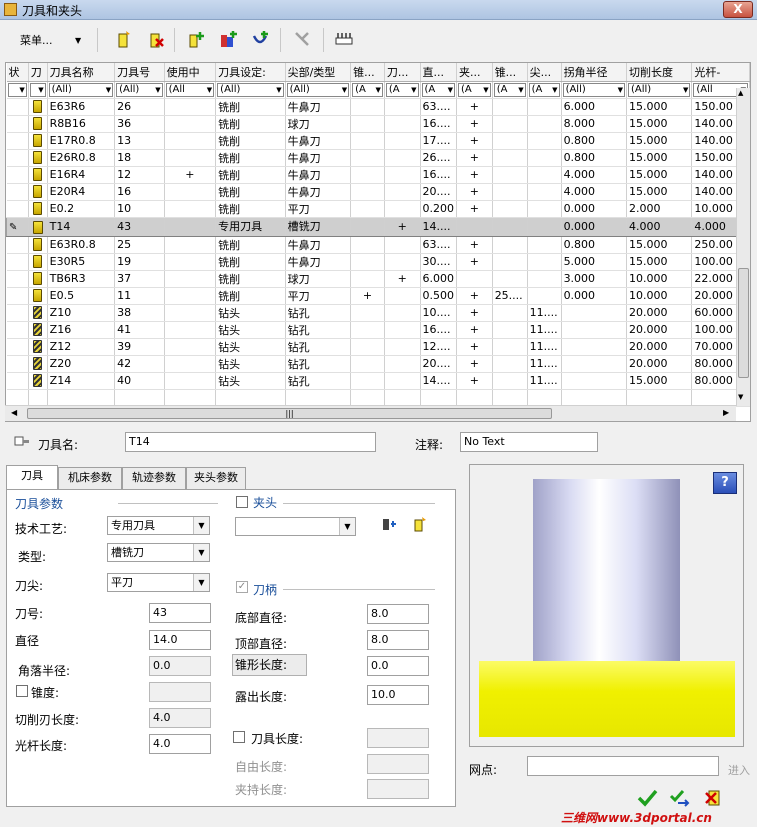 The image size is (757, 827). Describe the element at coordinates (389, 525) in the screenshot. I see `holder-load-icon` at that location.